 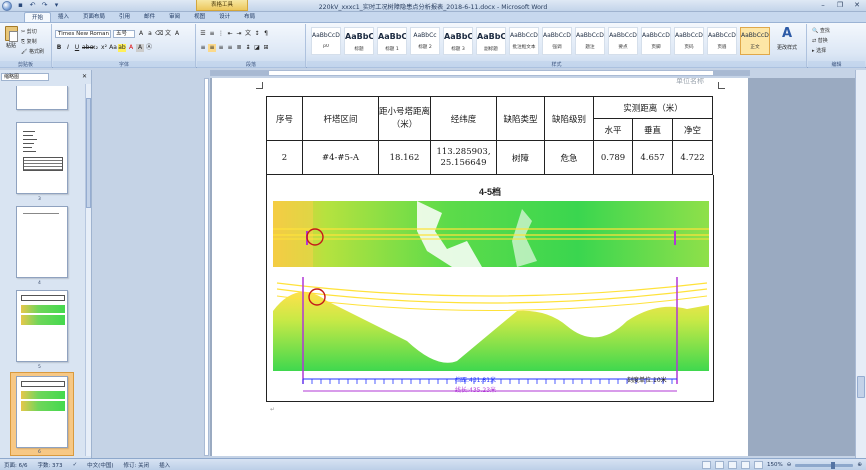 What do you see at coordinates (84, 76) in the screenshot?
I see `nav-close-icon: ✕` at bounding box center [84, 76].